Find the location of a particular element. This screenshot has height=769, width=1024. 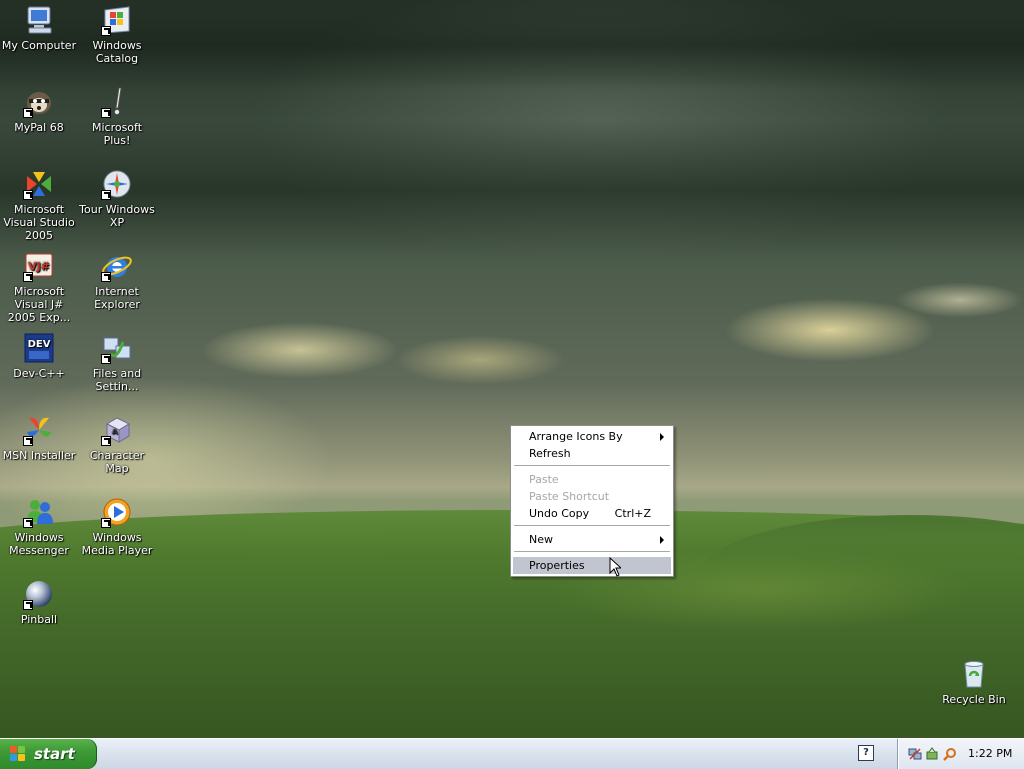

menu-item-label: Properties is located at coordinates (557, 565).